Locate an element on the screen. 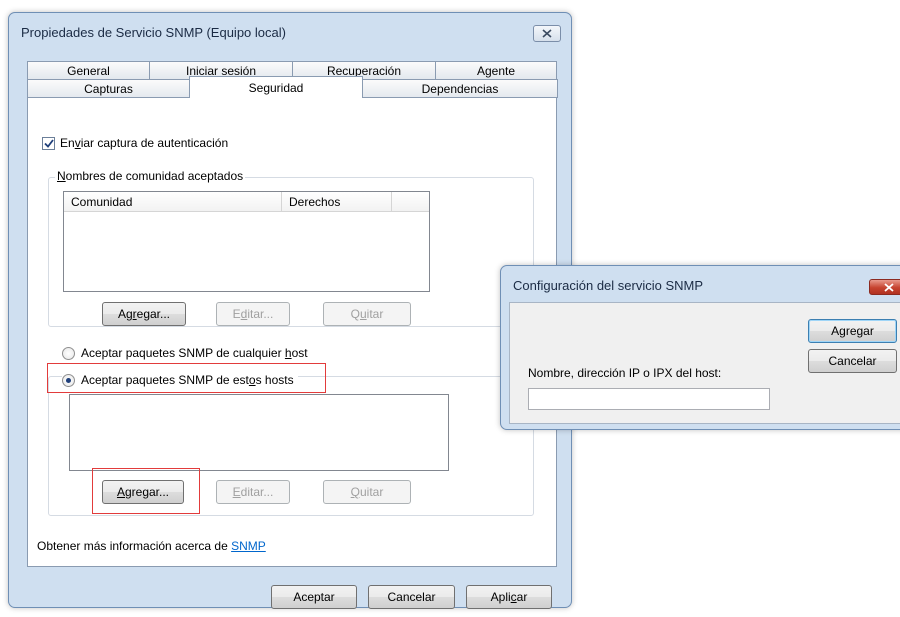  auth-trap-checkbox-row: Enviar captura de autenticación is located at coordinates (135, 143).